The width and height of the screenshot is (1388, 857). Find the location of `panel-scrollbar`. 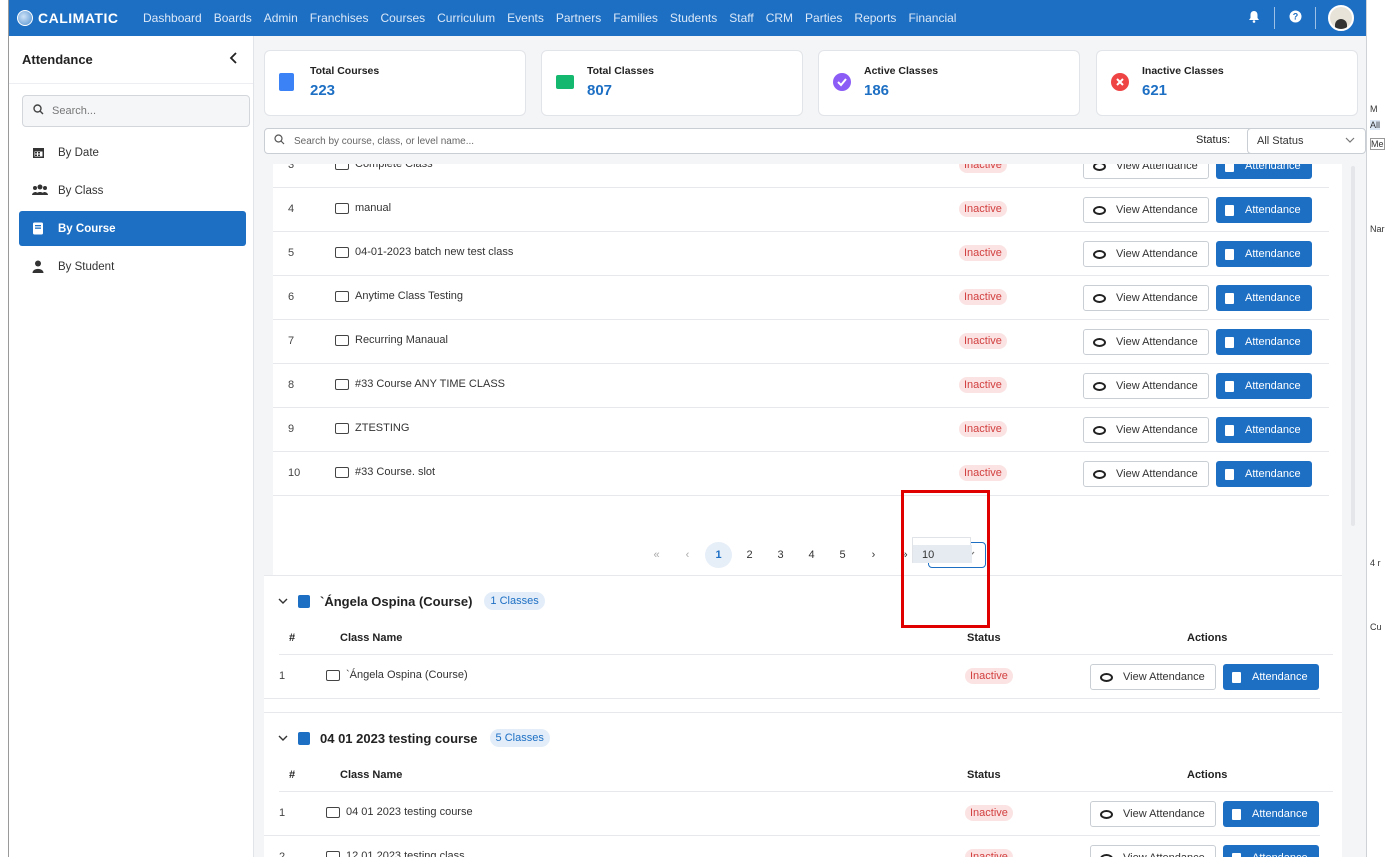

panel-scrollbar is located at coordinates (1353, 366).